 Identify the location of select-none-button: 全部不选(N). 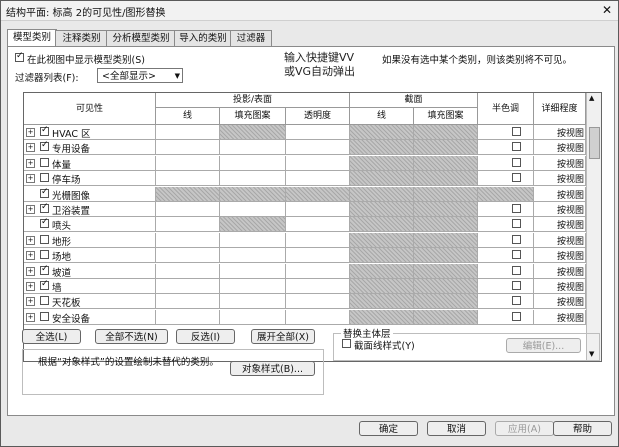
(131, 336).